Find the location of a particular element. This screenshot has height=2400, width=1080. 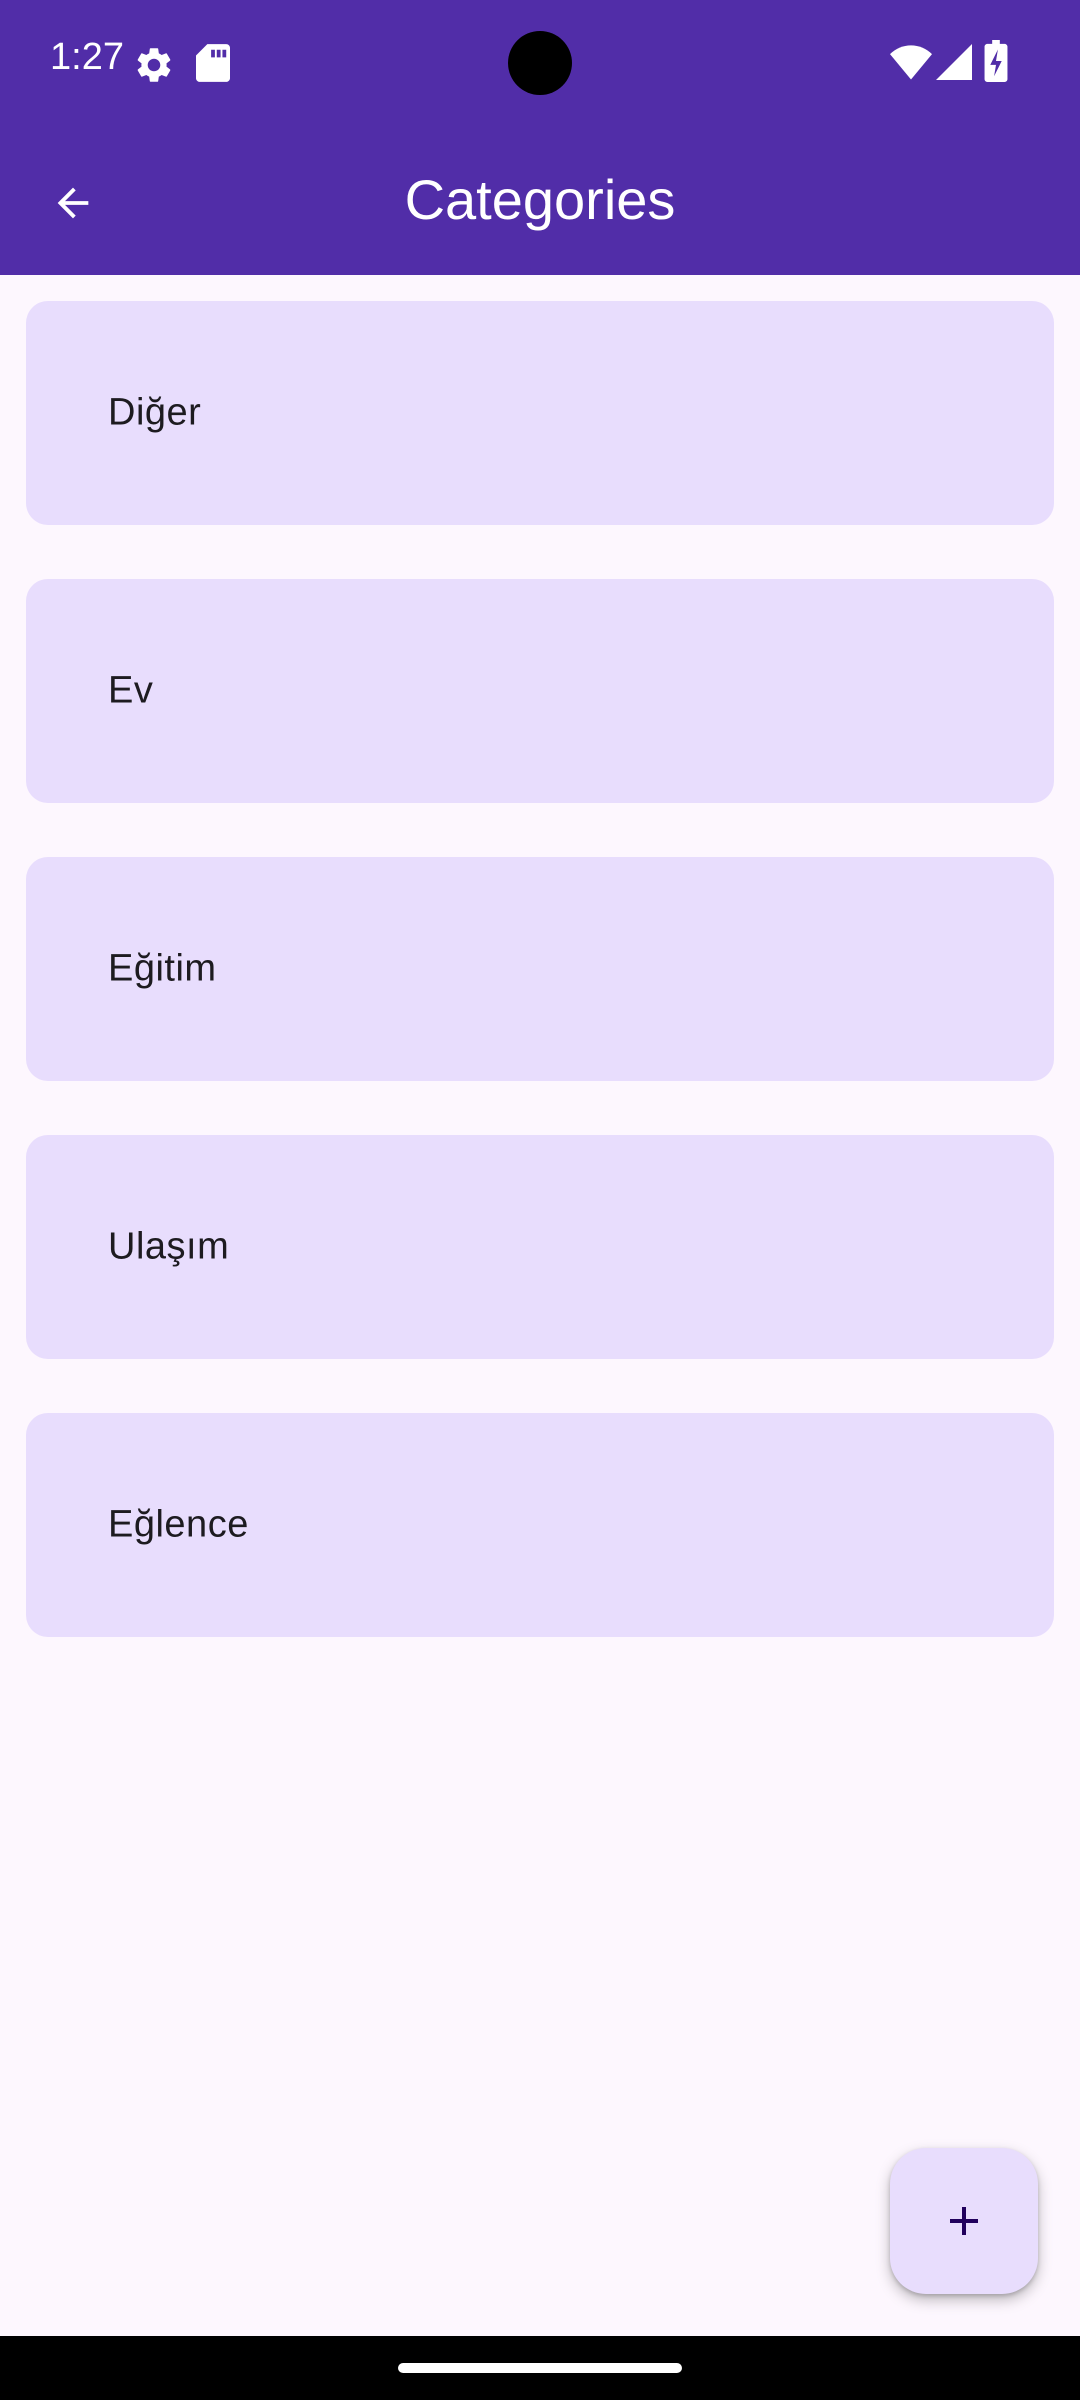

category-card: Diğer is located at coordinates (540, 413).